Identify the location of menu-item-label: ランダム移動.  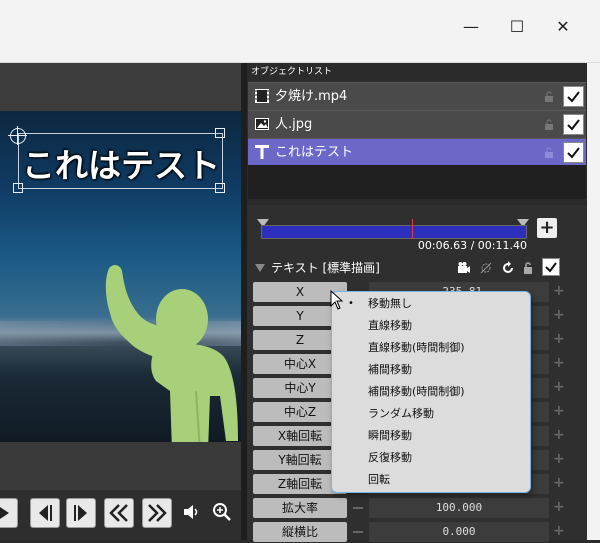
(401, 413).